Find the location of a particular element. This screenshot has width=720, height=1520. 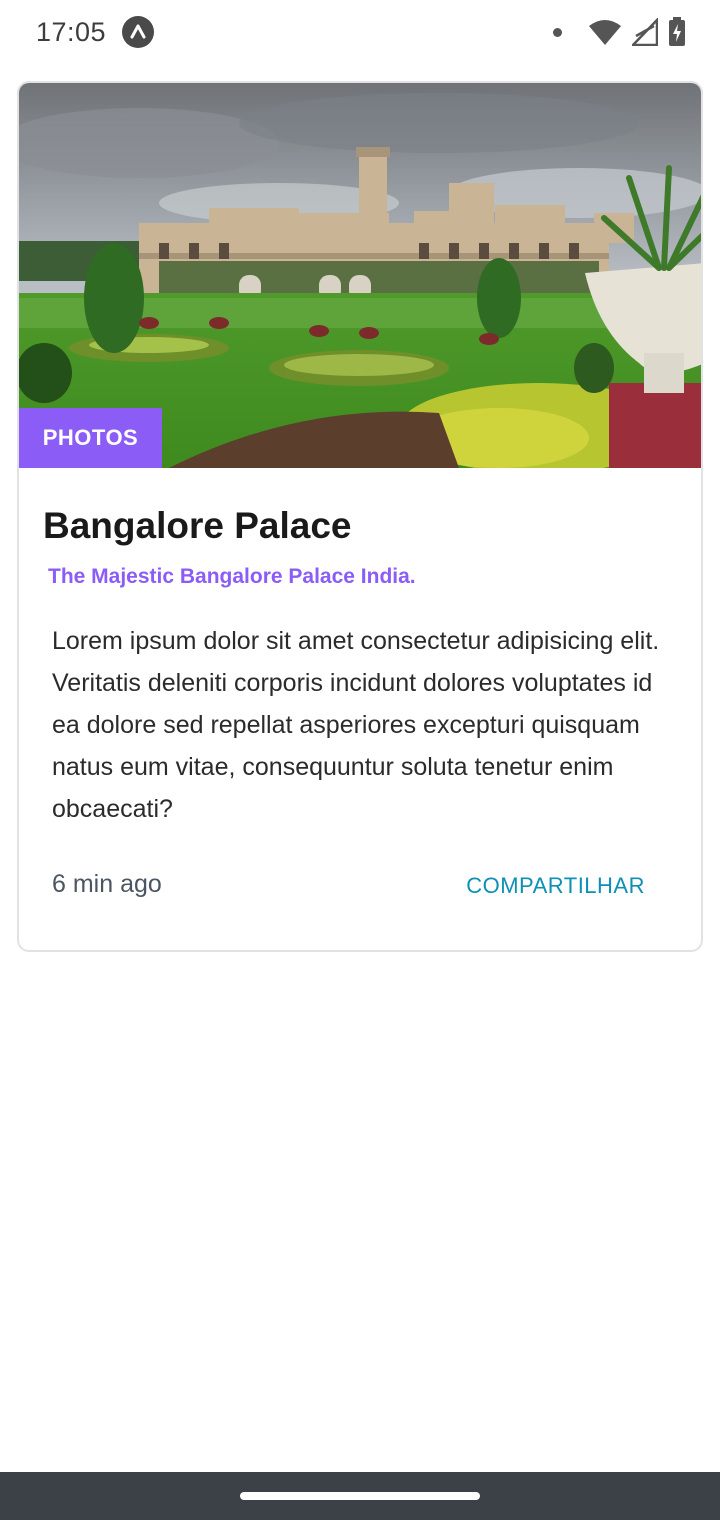

share-button: COMPARTILHAR is located at coordinates (555, 886).